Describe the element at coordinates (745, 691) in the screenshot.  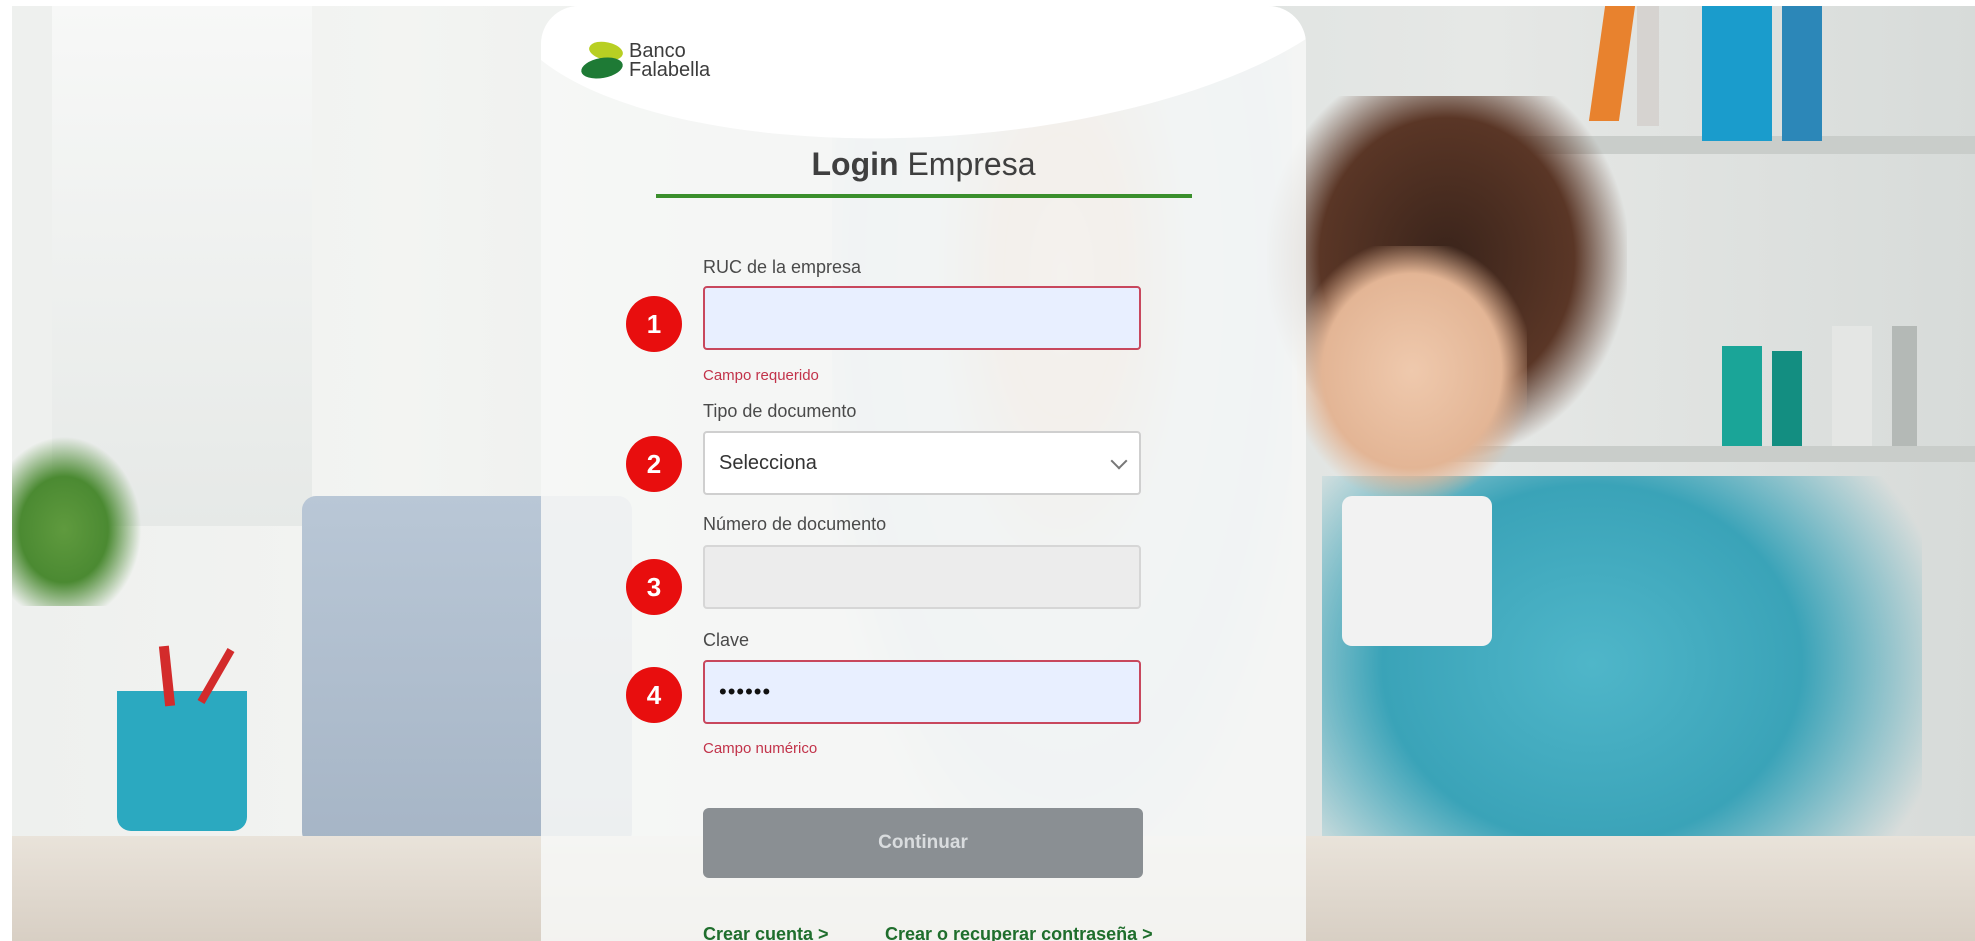
I see `password-masked-value: ••••••` at that location.